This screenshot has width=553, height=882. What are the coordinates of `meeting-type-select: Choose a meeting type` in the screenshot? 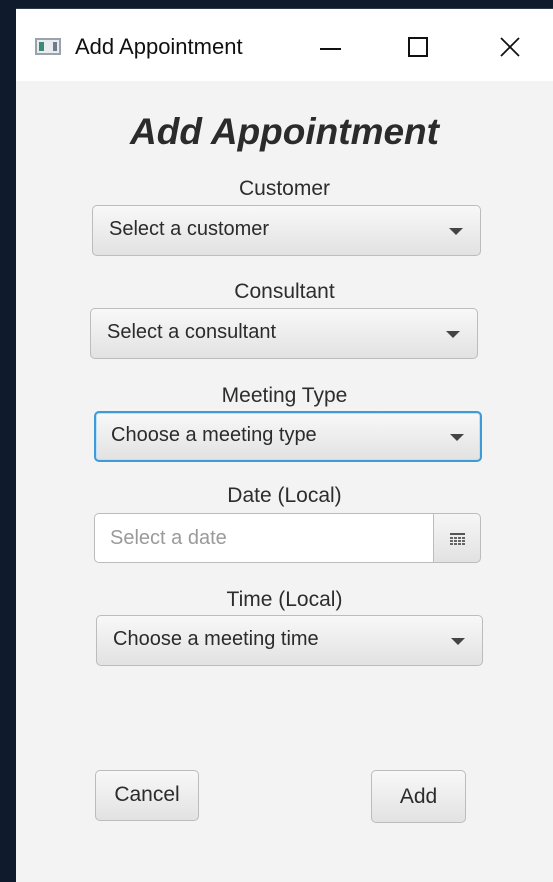 It's located at (288, 436).